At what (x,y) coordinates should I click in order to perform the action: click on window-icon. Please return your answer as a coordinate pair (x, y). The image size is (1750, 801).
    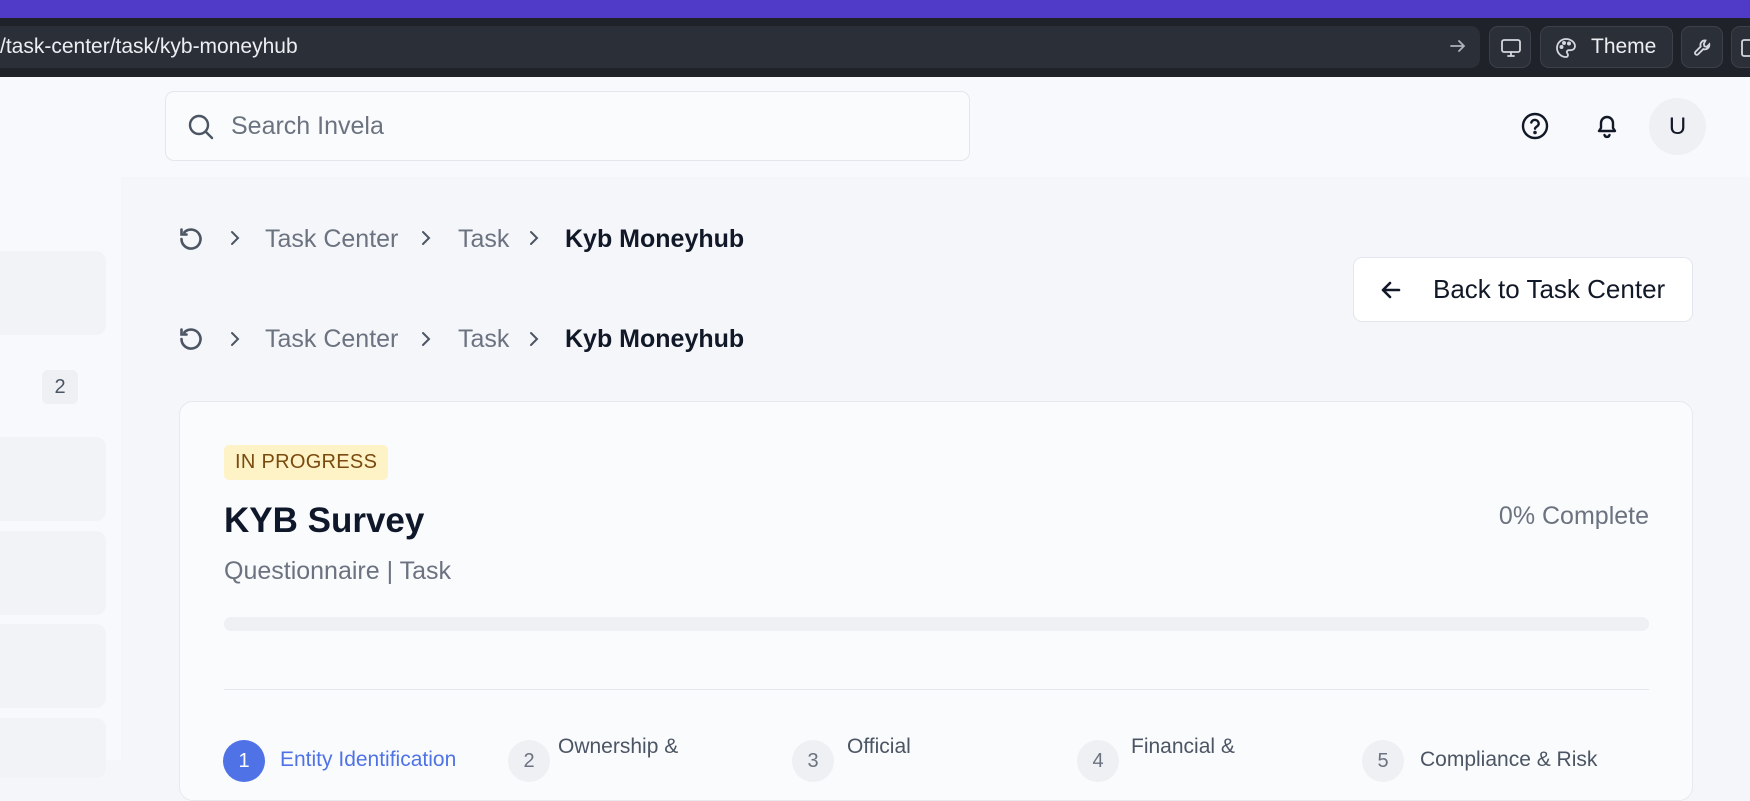
    Looking at the image, I should click on (1745, 50).